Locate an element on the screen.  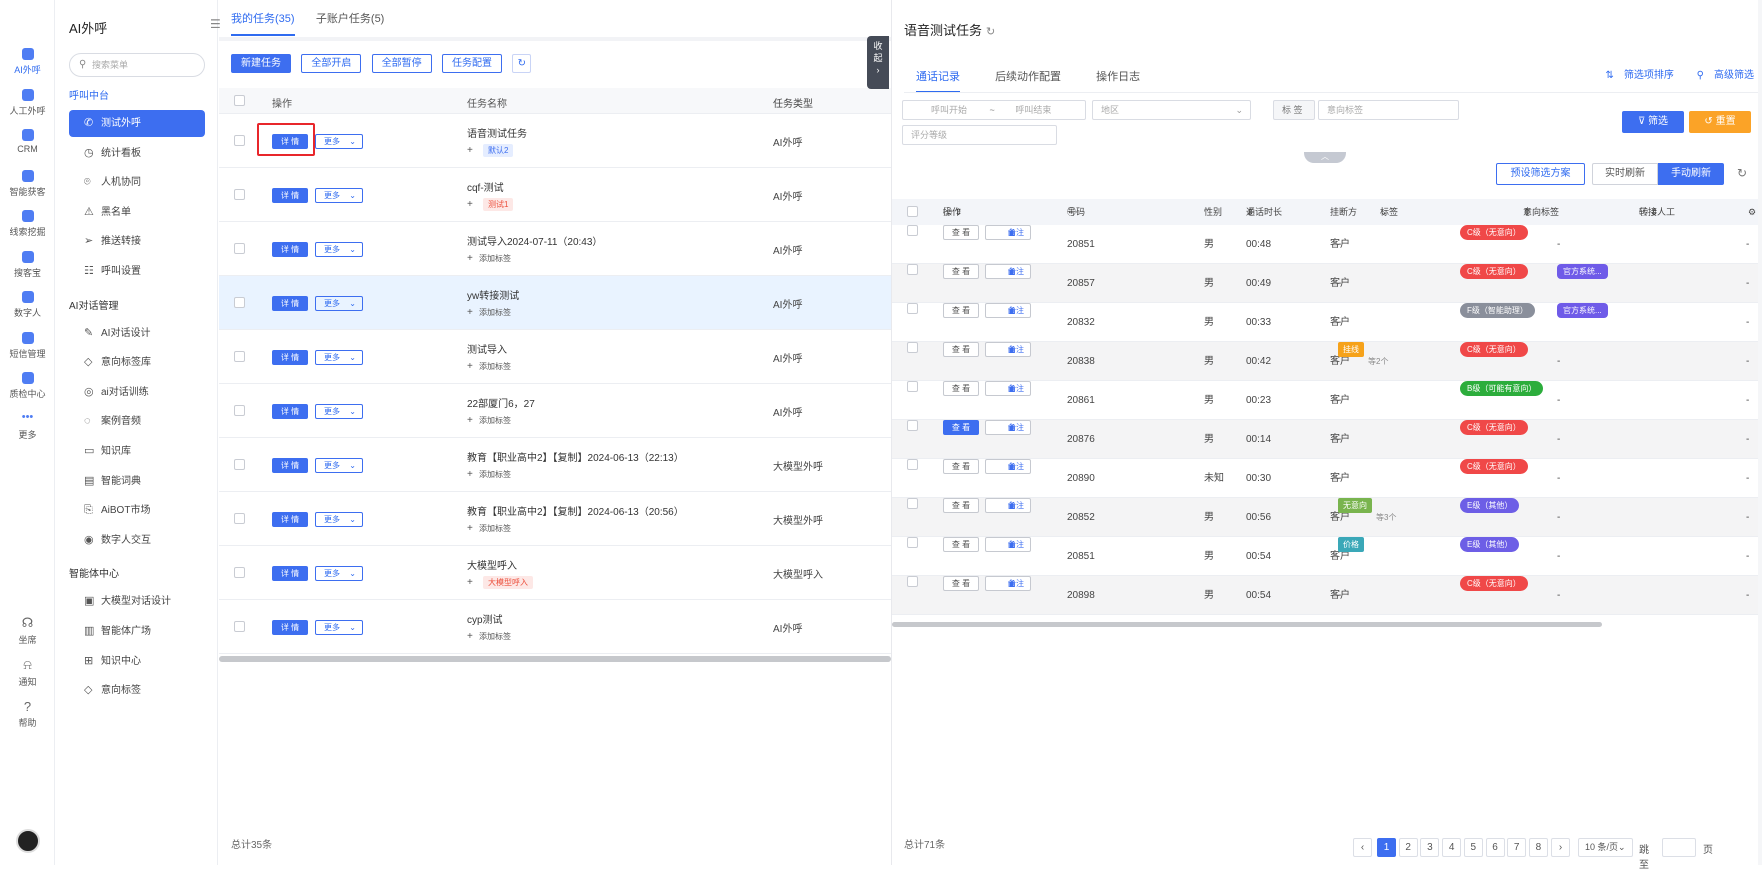
page-number: 6 is located at coordinates (1495, 847).